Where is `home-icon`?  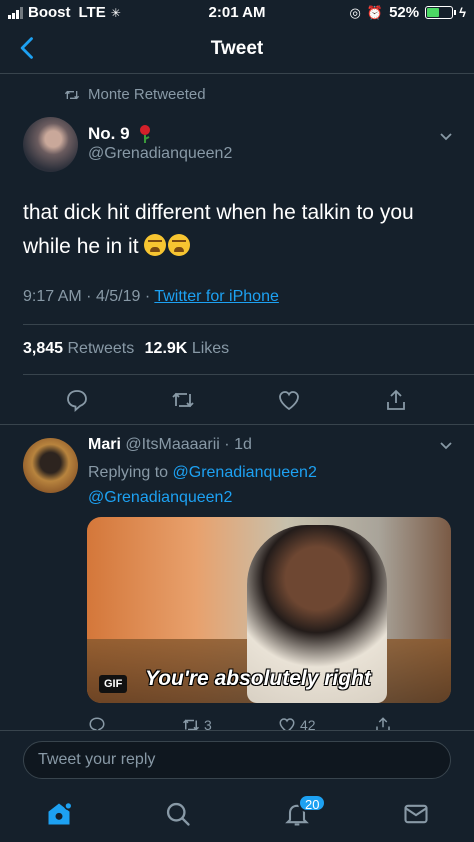 home-icon is located at coordinates (59, 814).